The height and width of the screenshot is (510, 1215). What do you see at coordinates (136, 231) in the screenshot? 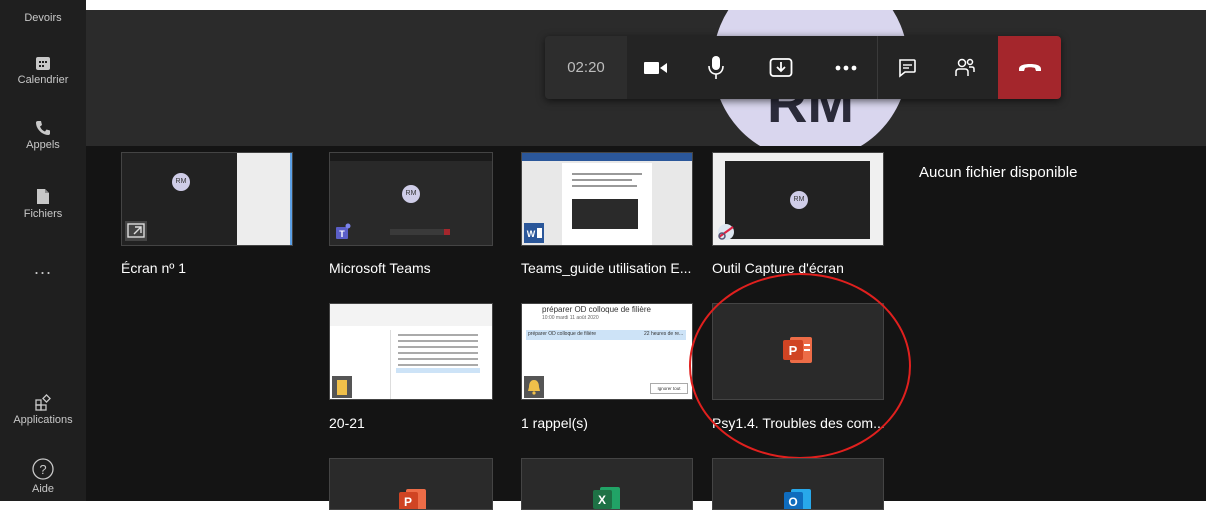
I see `screen-share-icon` at bounding box center [136, 231].